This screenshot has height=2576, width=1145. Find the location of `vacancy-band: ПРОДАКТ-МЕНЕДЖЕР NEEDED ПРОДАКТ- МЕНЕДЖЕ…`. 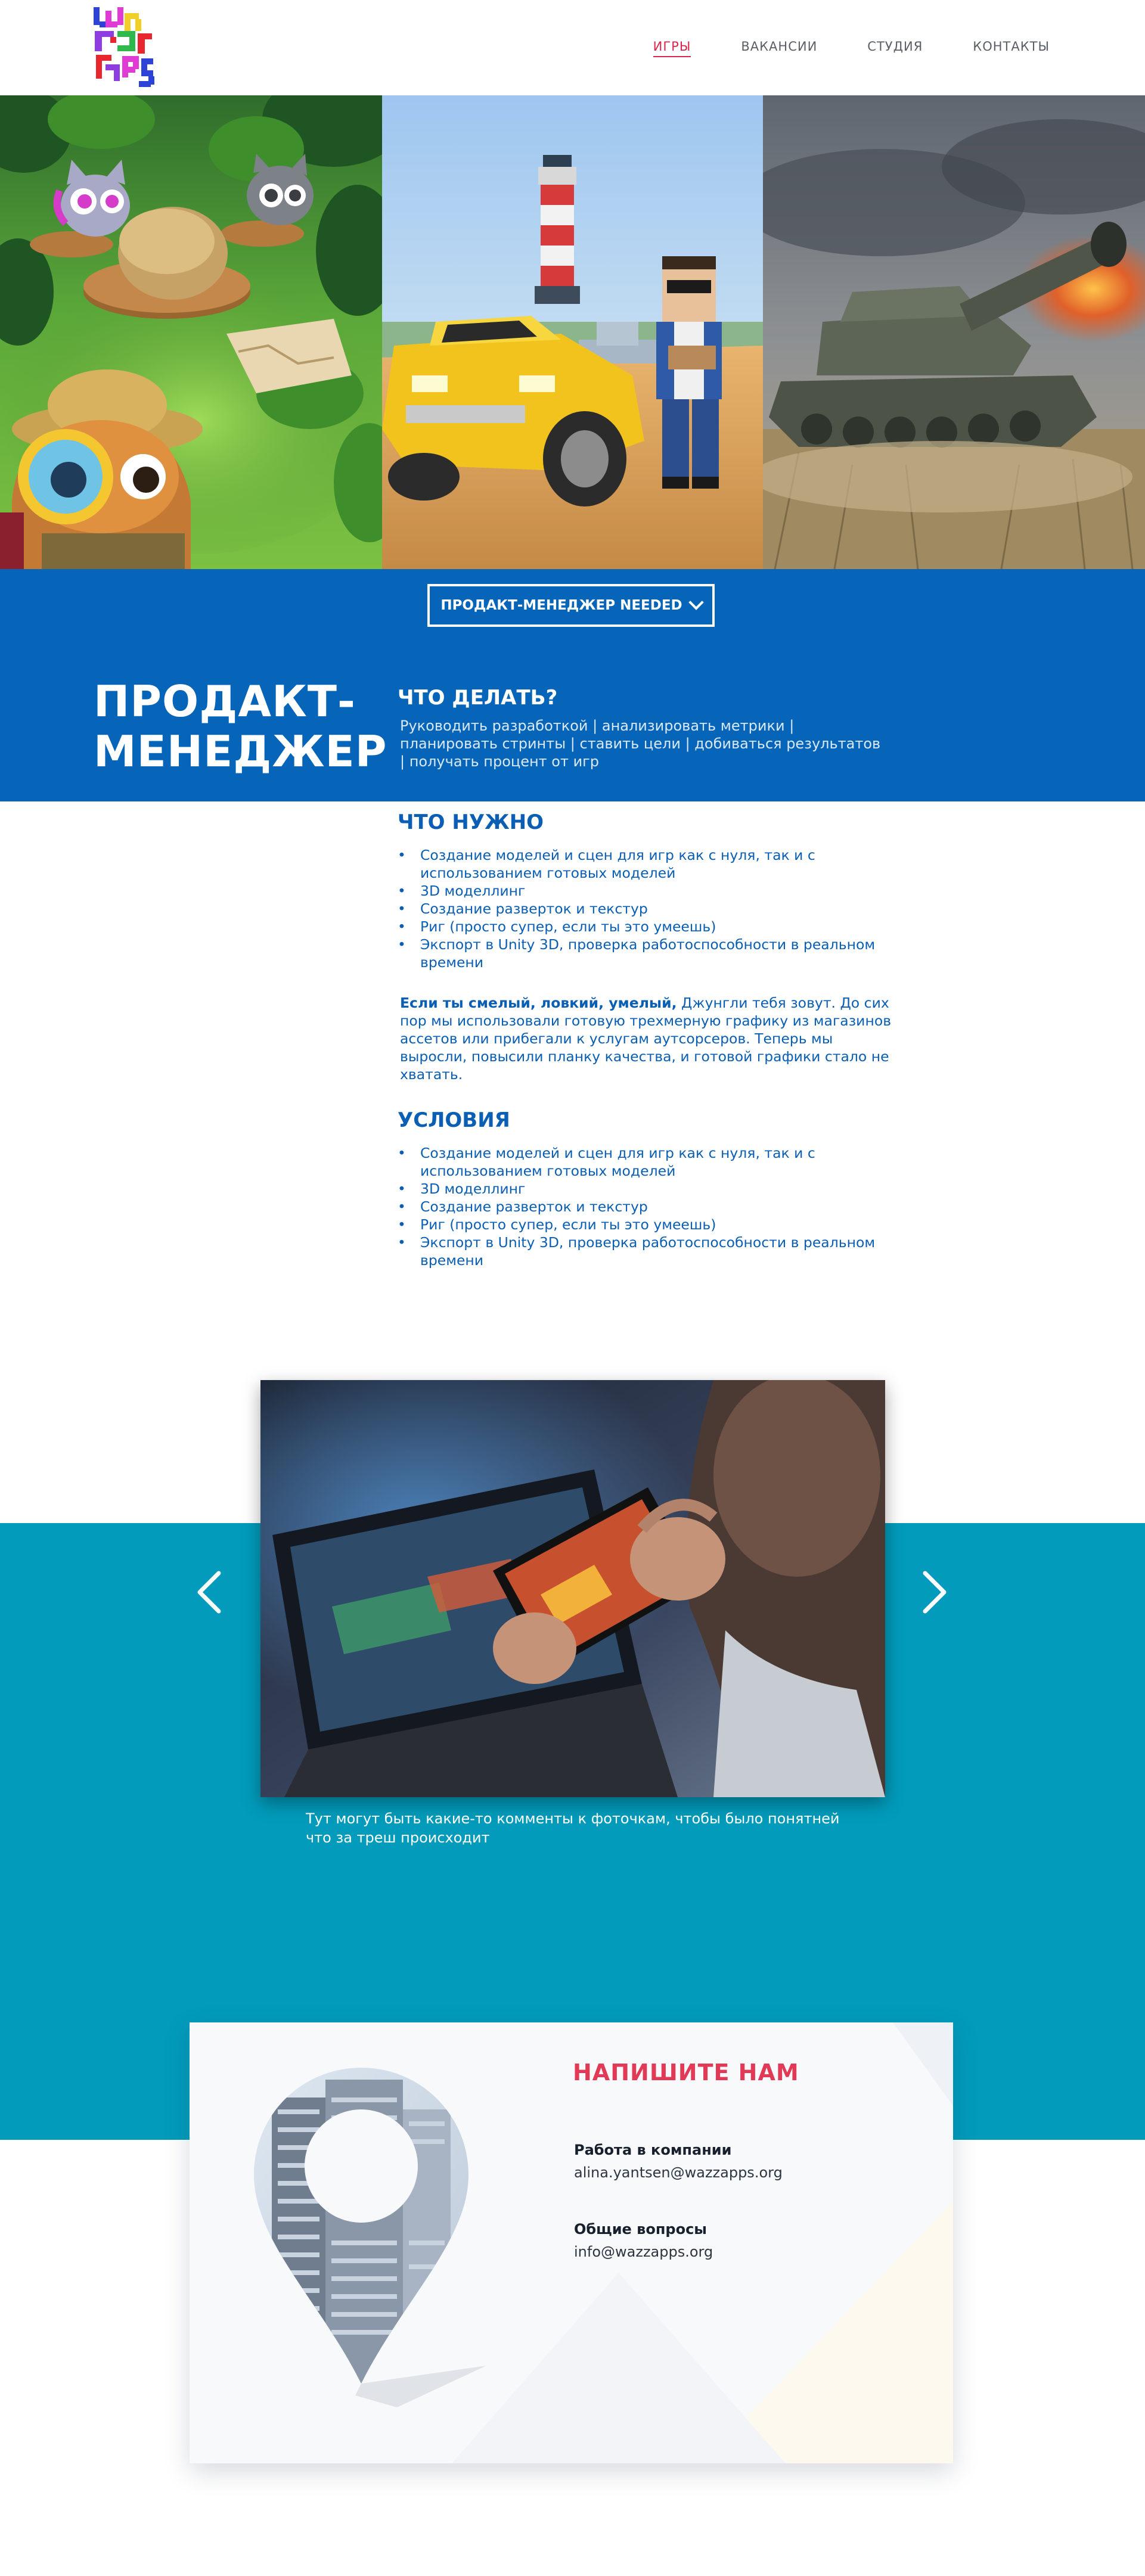

vacancy-band: ПРОДАКТ-МЕНЕДЖЕР NEEDED ПРОДАКТ- МЕНЕДЖЕ… is located at coordinates (572, 685).